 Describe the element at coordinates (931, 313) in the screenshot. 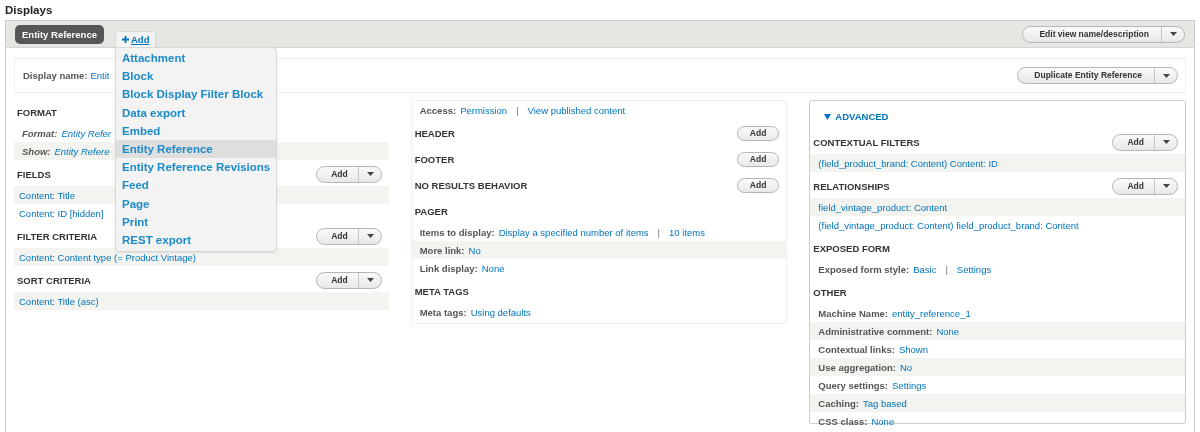

I see `setting-link: entity_reference_1` at that location.